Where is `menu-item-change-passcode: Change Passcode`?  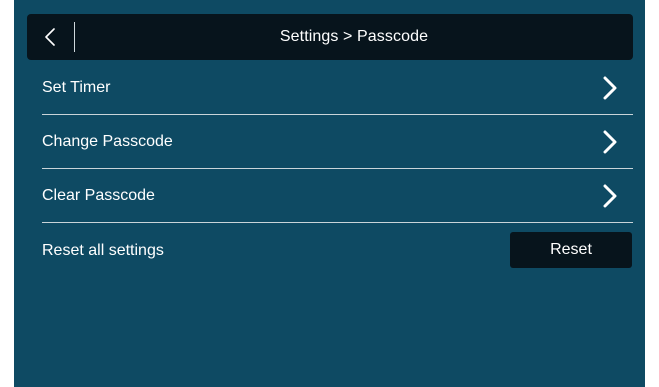 menu-item-change-passcode: Change Passcode is located at coordinates (337, 141).